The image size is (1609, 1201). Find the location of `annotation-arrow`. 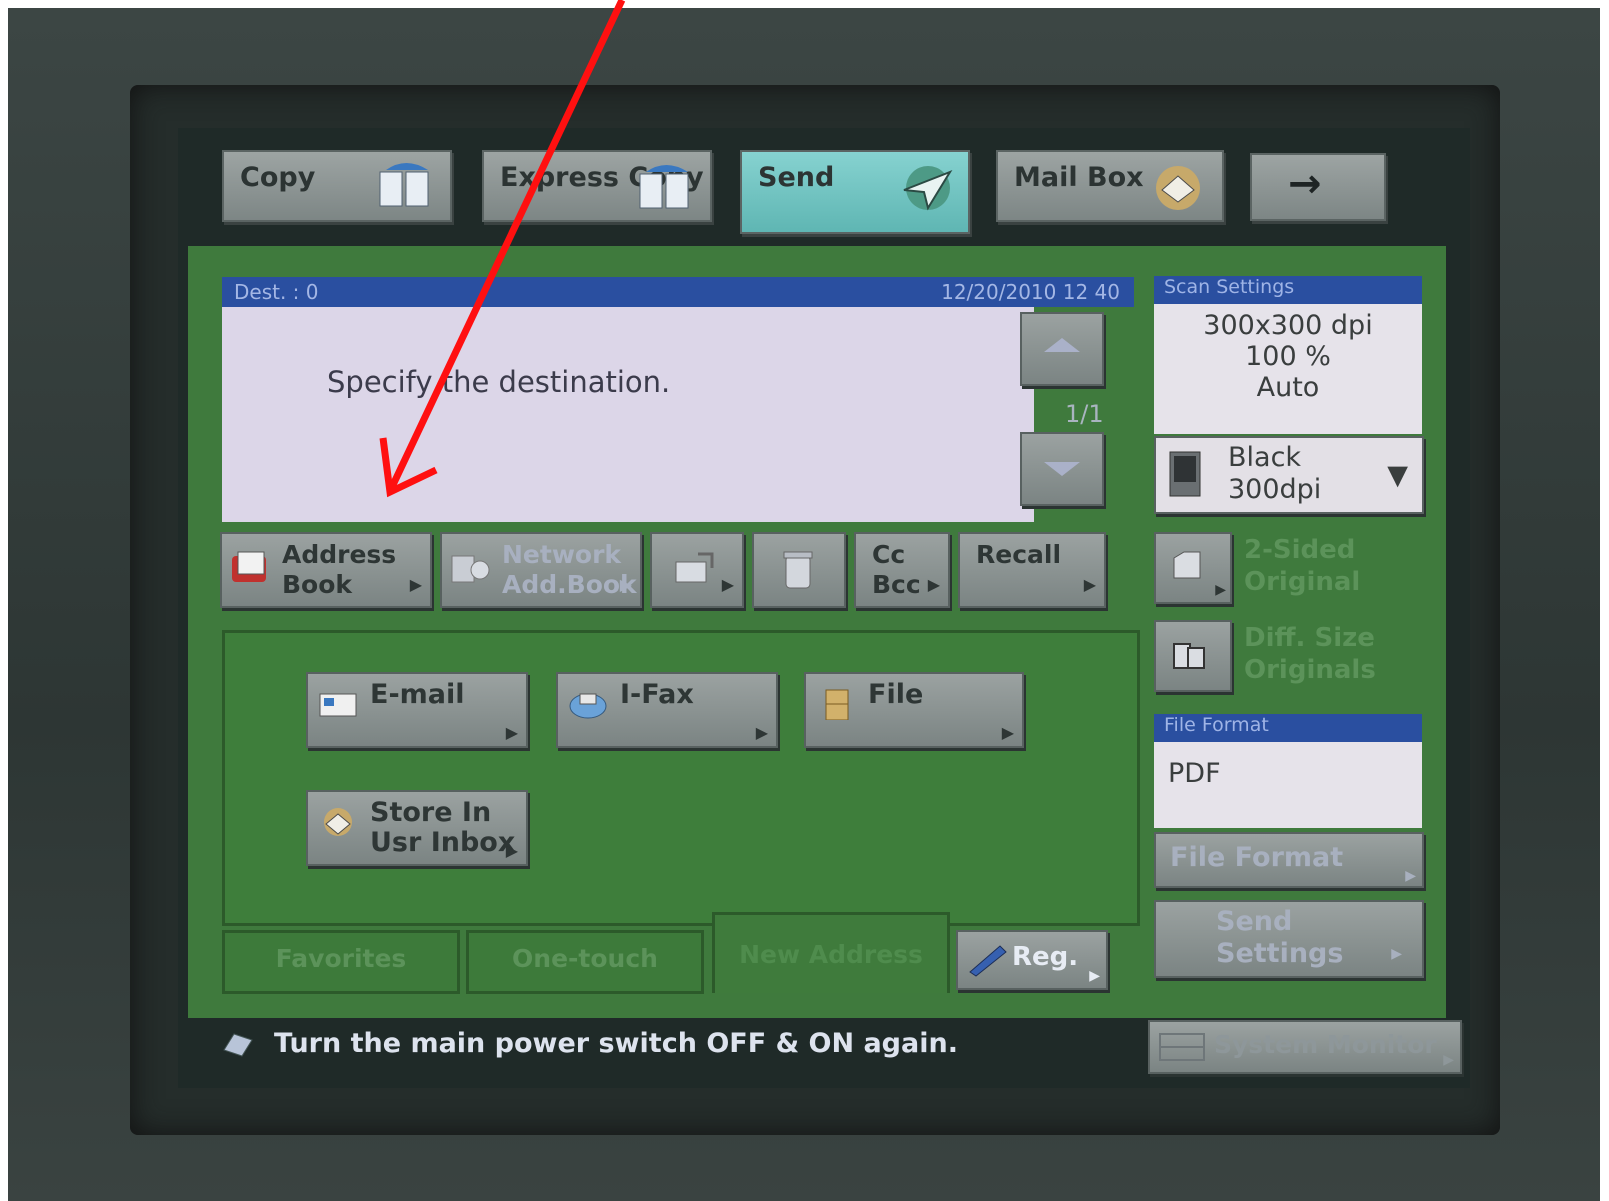

annotation-arrow is located at coordinates (502, 249).